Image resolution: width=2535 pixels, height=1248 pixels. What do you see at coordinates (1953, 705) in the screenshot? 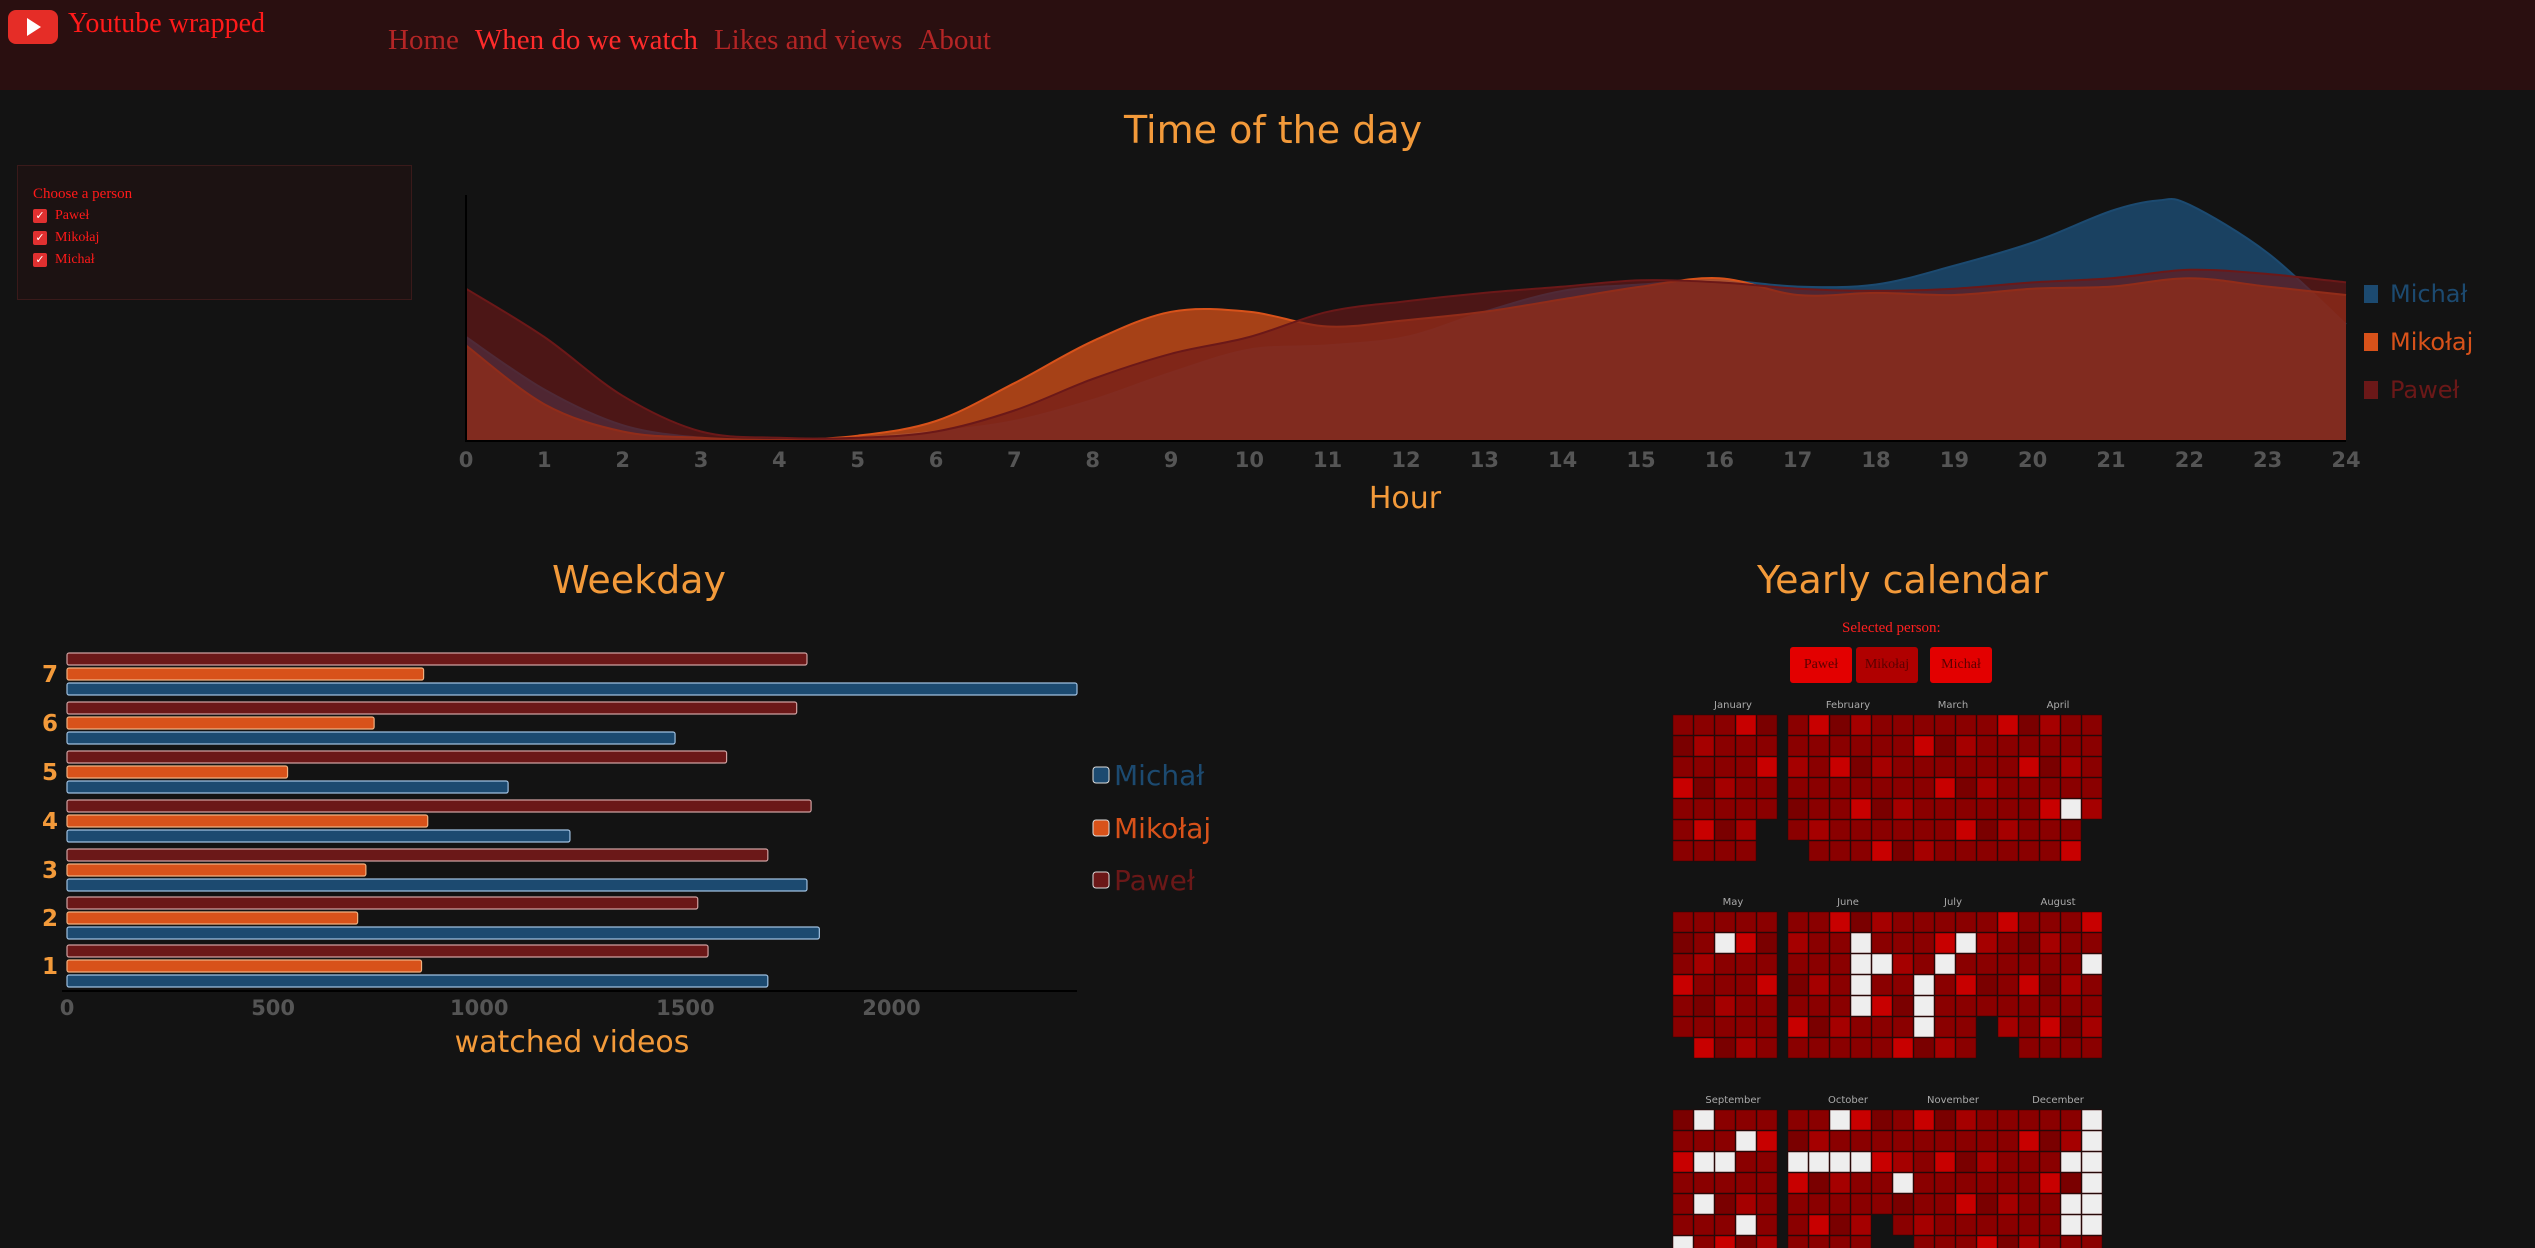
I see `month-label: March` at bounding box center [1953, 705].